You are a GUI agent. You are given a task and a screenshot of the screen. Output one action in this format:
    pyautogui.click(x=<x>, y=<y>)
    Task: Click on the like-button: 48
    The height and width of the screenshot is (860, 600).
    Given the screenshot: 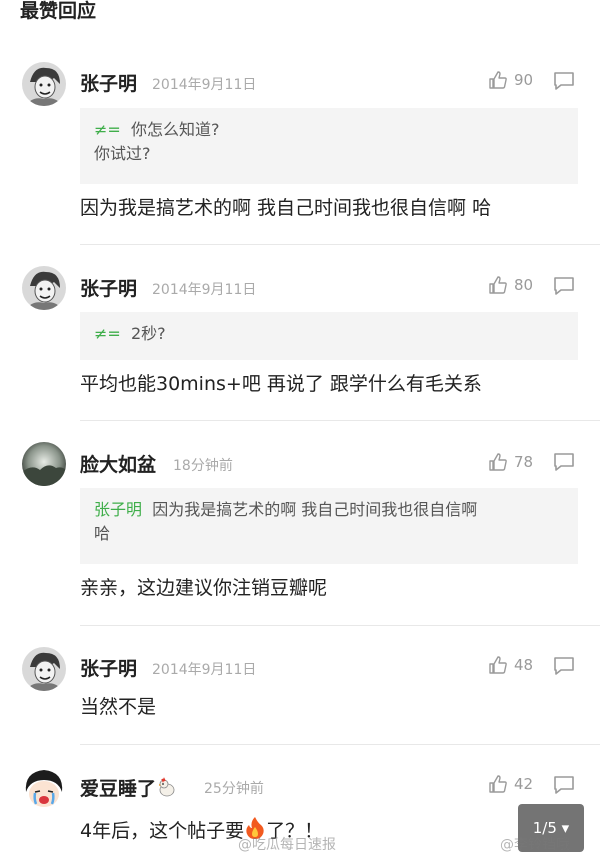 What is the action you would take?
    pyautogui.click(x=510, y=665)
    